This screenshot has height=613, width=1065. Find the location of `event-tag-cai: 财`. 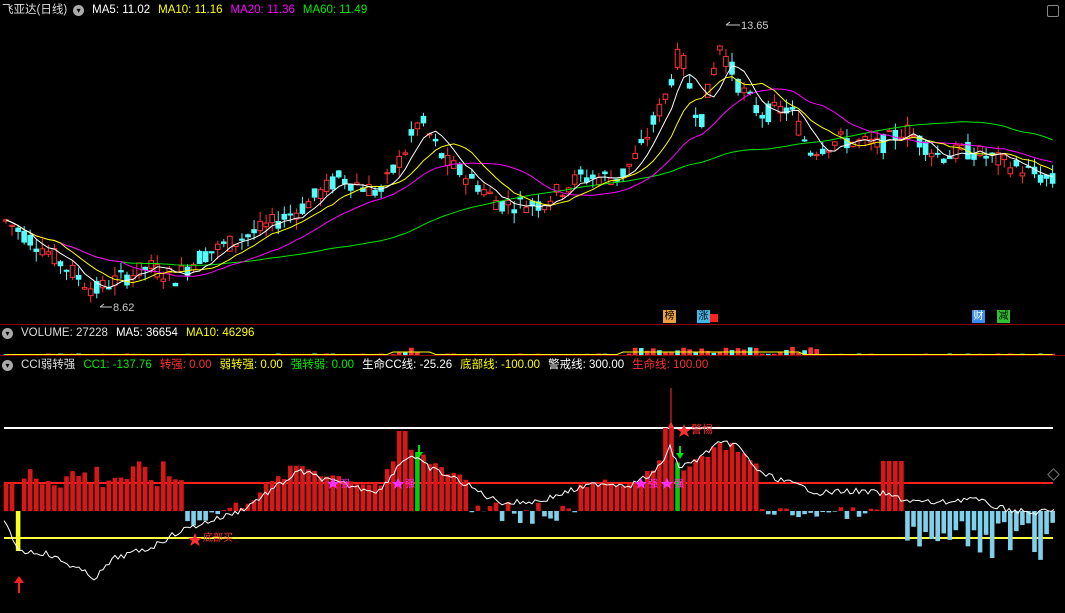

event-tag-cai: 财 is located at coordinates (978, 316).